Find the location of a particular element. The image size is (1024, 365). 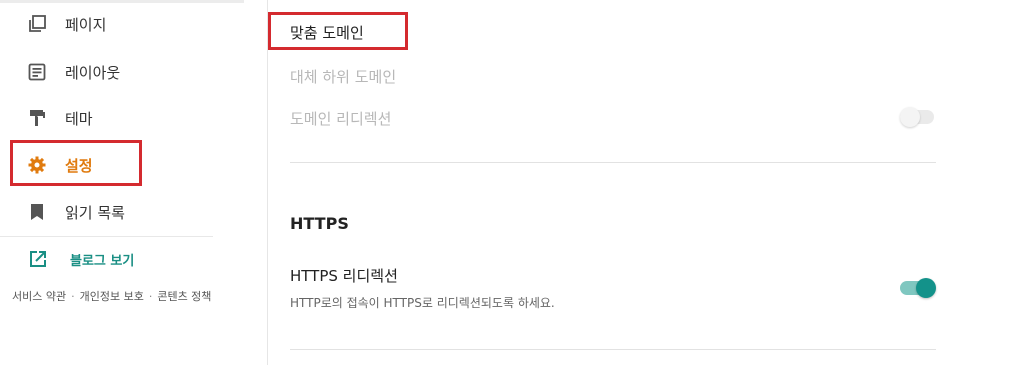

https-redirect-label: HTTPS 리디렉션 is located at coordinates (344, 276).